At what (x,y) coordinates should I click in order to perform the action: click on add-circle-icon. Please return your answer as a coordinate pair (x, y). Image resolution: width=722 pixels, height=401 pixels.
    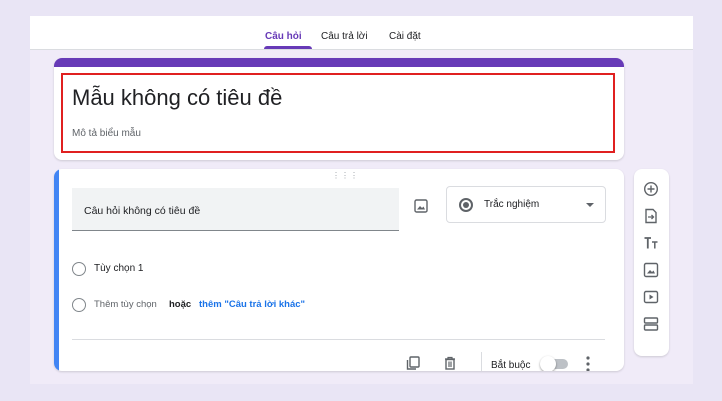
    Looking at the image, I should click on (651, 189).